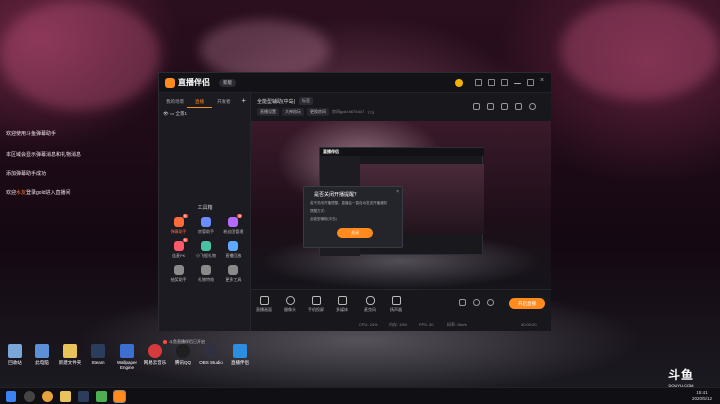 The width and height of the screenshot is (720, 404). Describe the element at coordinates (47, 396) in the screenshot. I see `chrome-icon` at that location.